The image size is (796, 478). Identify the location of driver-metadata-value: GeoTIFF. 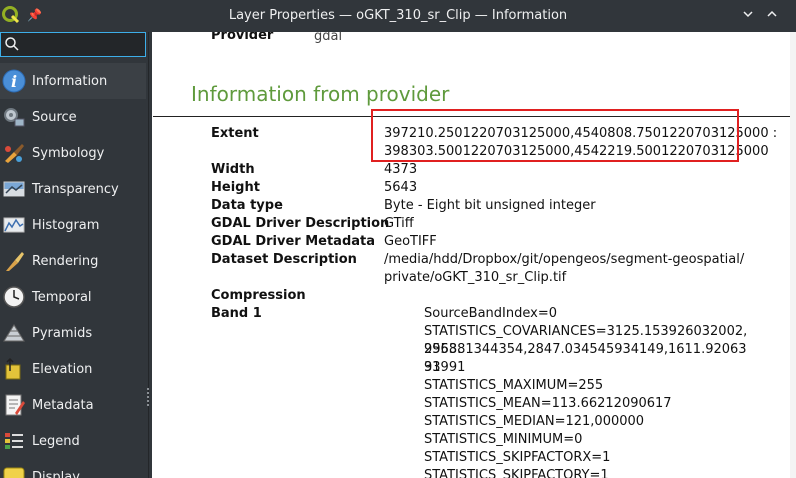
(410, 241).